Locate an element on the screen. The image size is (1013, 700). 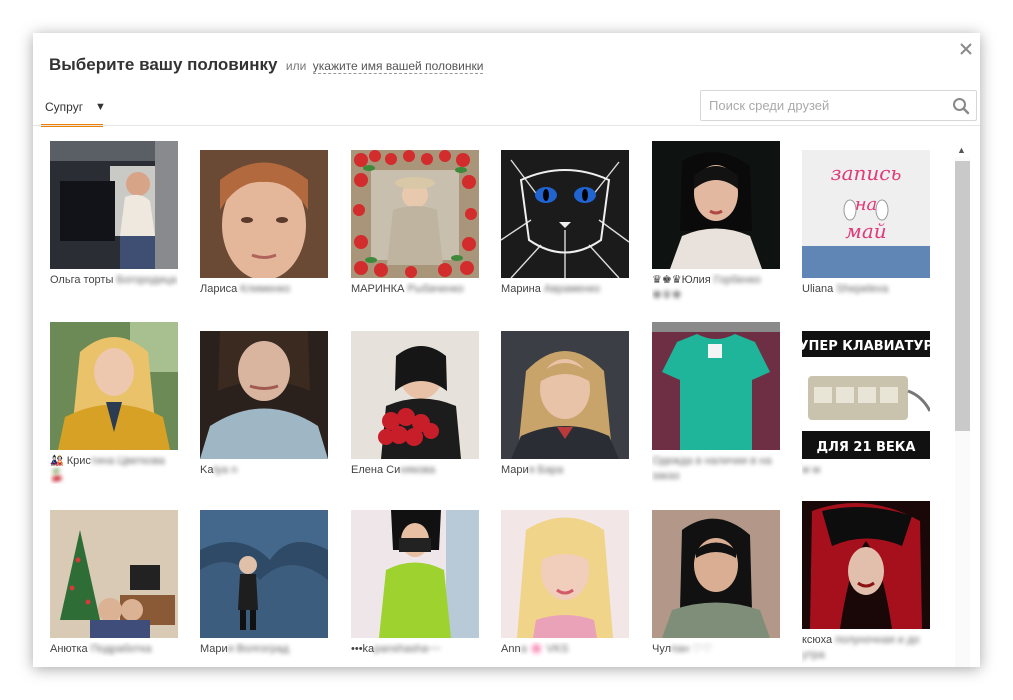
friend-card: ксюха полуночная и до утра is located at coordinates (866, 582).